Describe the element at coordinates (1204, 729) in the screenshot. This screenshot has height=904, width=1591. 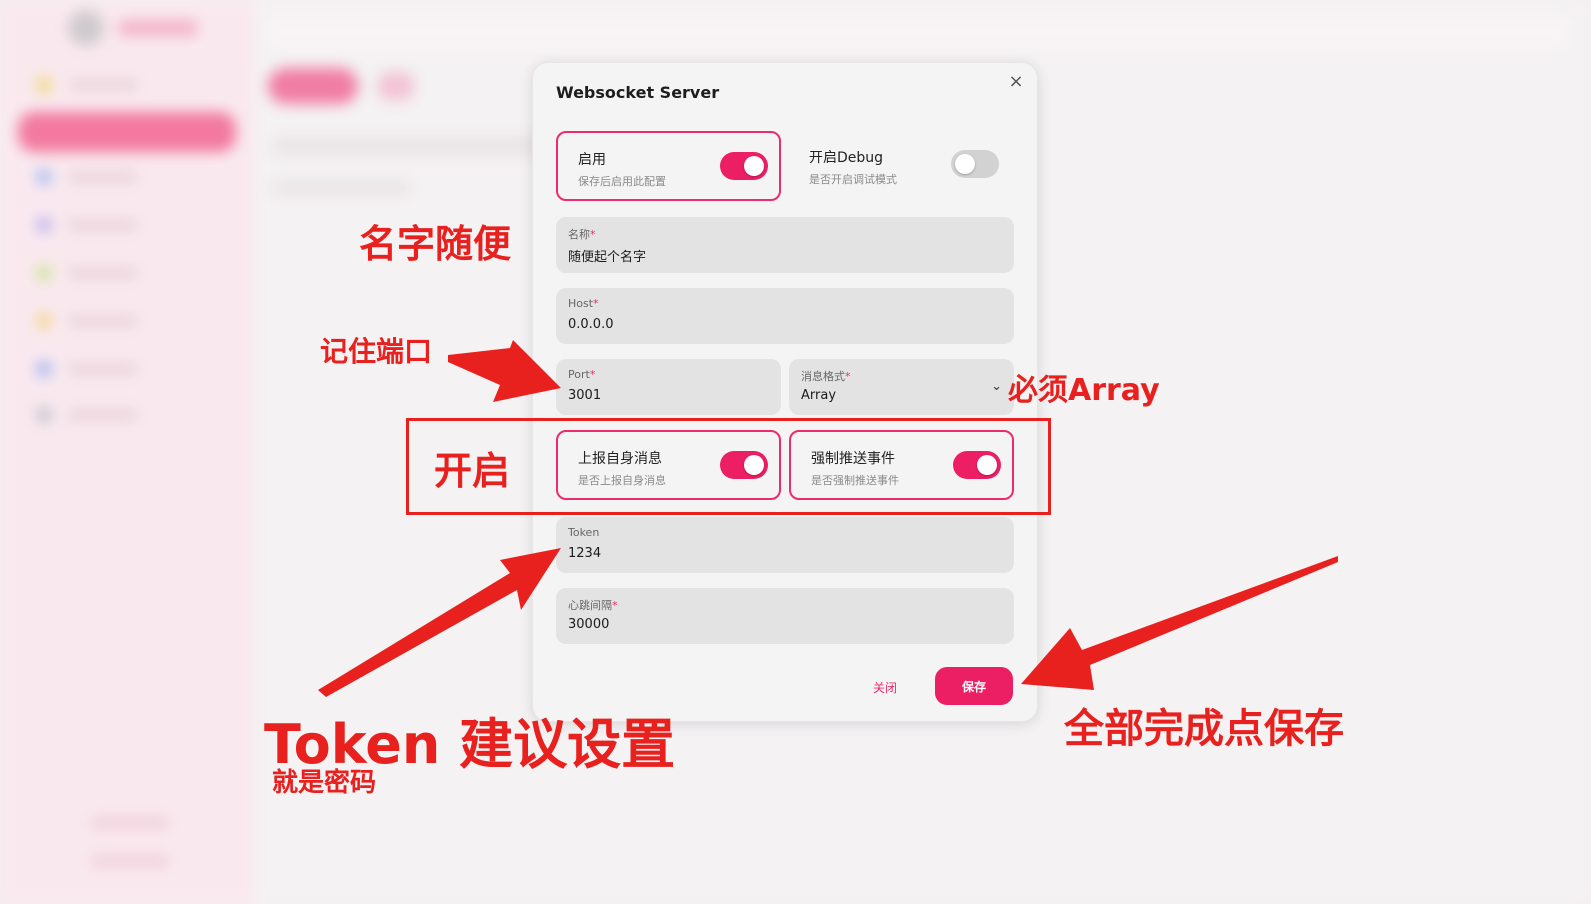
I see `annotation-save-hint: 全部完成点保存` at that location.